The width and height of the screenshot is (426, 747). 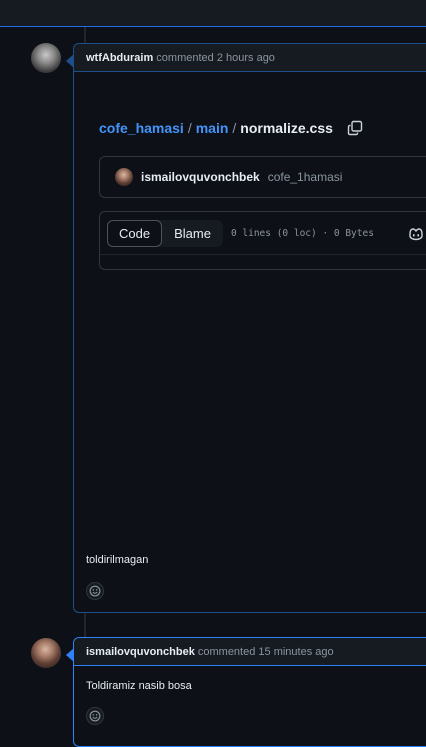 What do you see at coordinates (355, 128) in the screenshot?
I see `copy-icon` at bounding box center [355, 128].